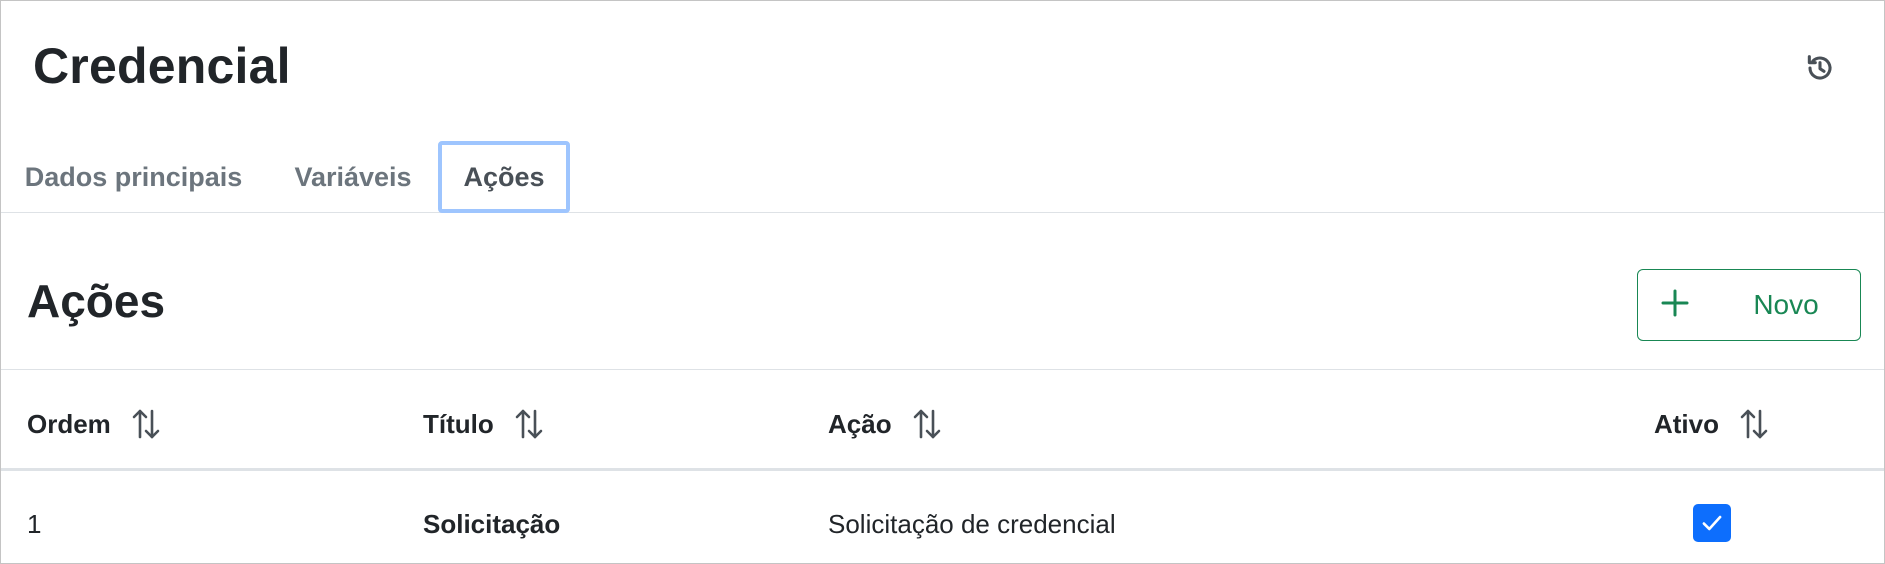  What do you see at coordinates (860, 423) in the screenshot?
I see `column-header-label: Ação` at bounding box center [860, 423].